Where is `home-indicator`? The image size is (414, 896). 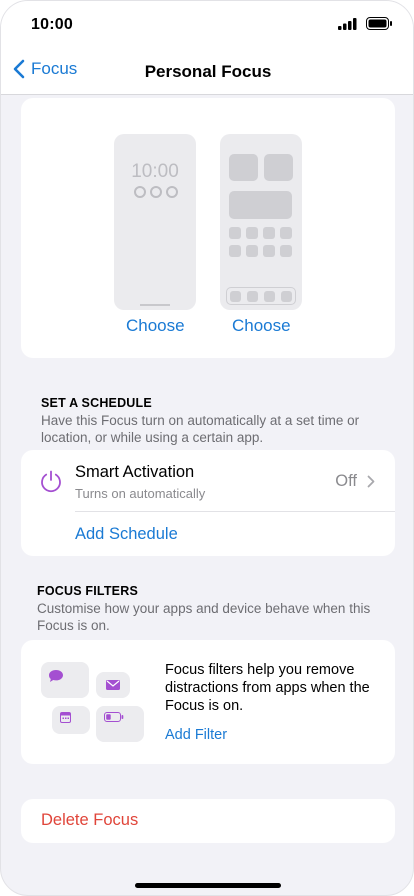 home-indicator is located at coordinates (208, 885).